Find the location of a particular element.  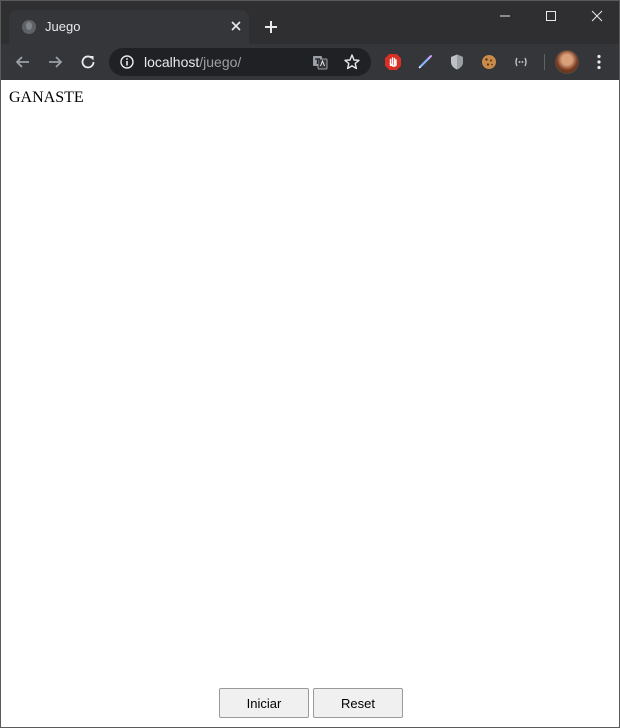

avatar is located at coordinates (567, 62).